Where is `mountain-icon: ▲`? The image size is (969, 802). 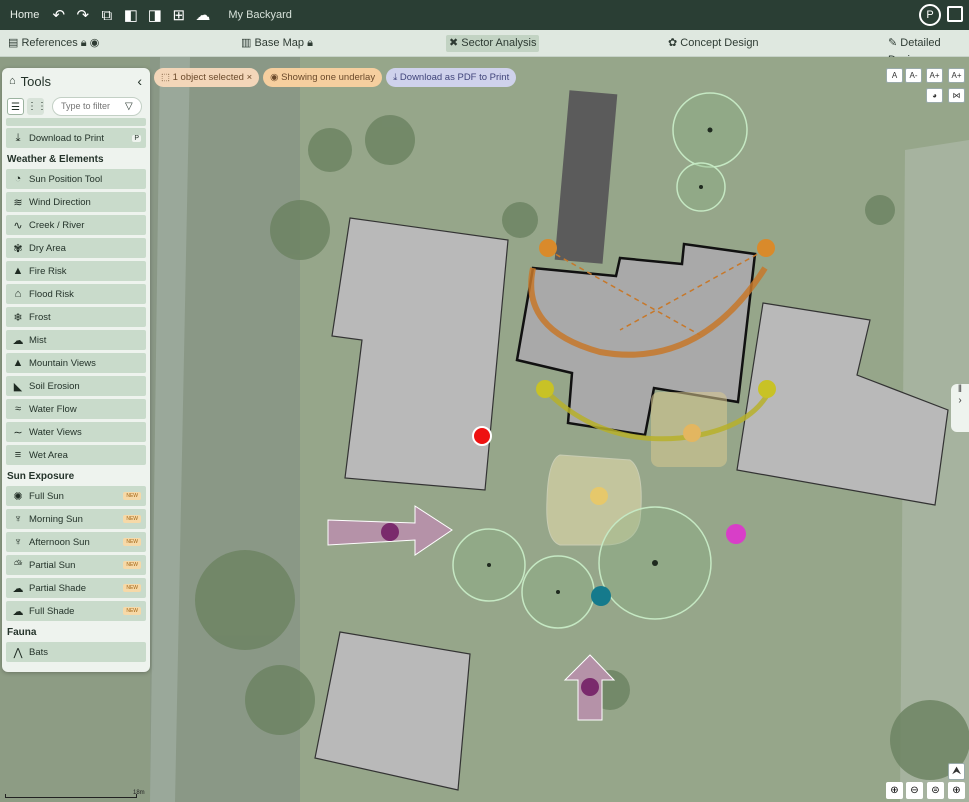
mountain-icon: ▲ is located at coordinates (18, 363).